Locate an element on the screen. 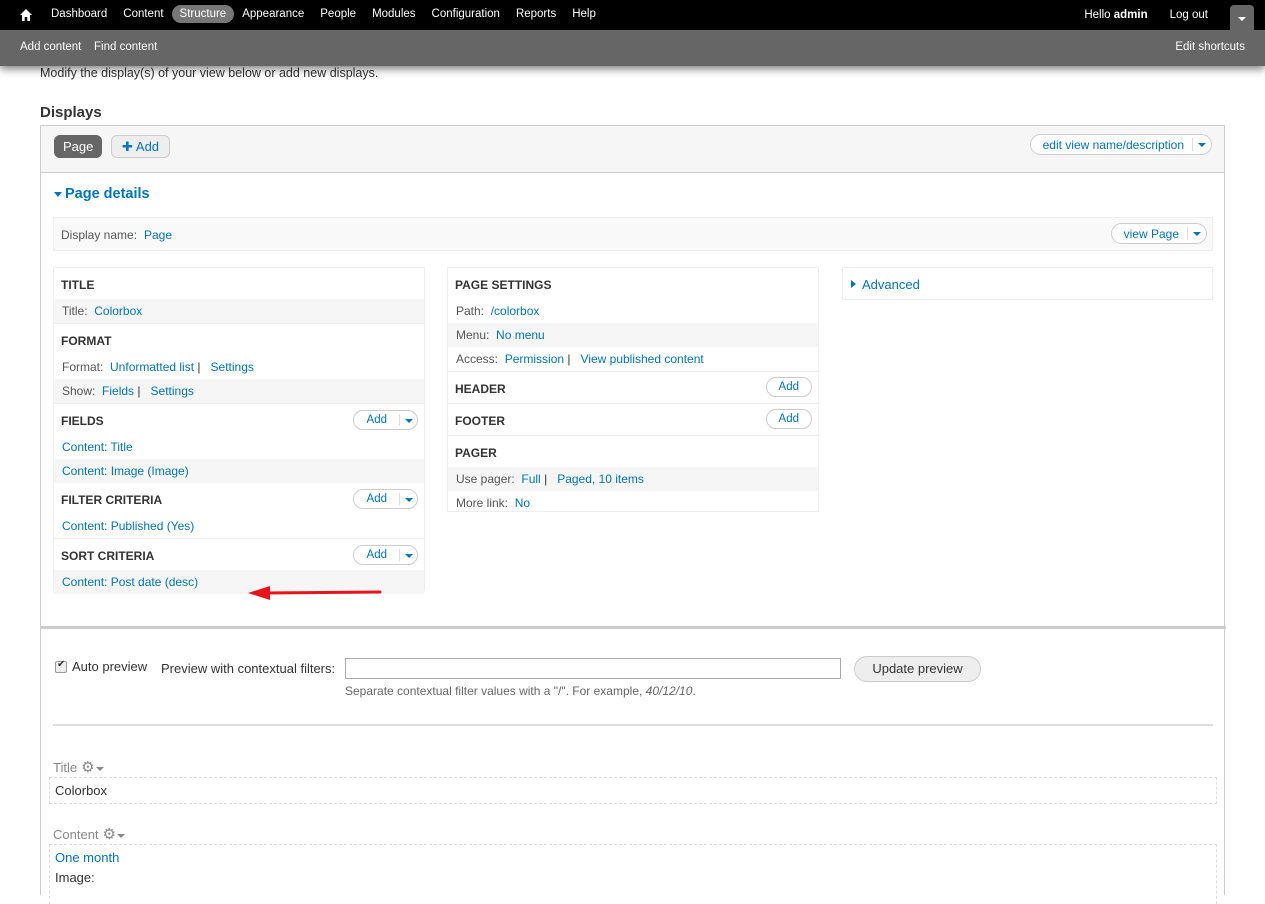 Image resolution: width=1265 pixels, height=904 pixels. shortcut-add-content: Add content is located at coordinates (50, 47).